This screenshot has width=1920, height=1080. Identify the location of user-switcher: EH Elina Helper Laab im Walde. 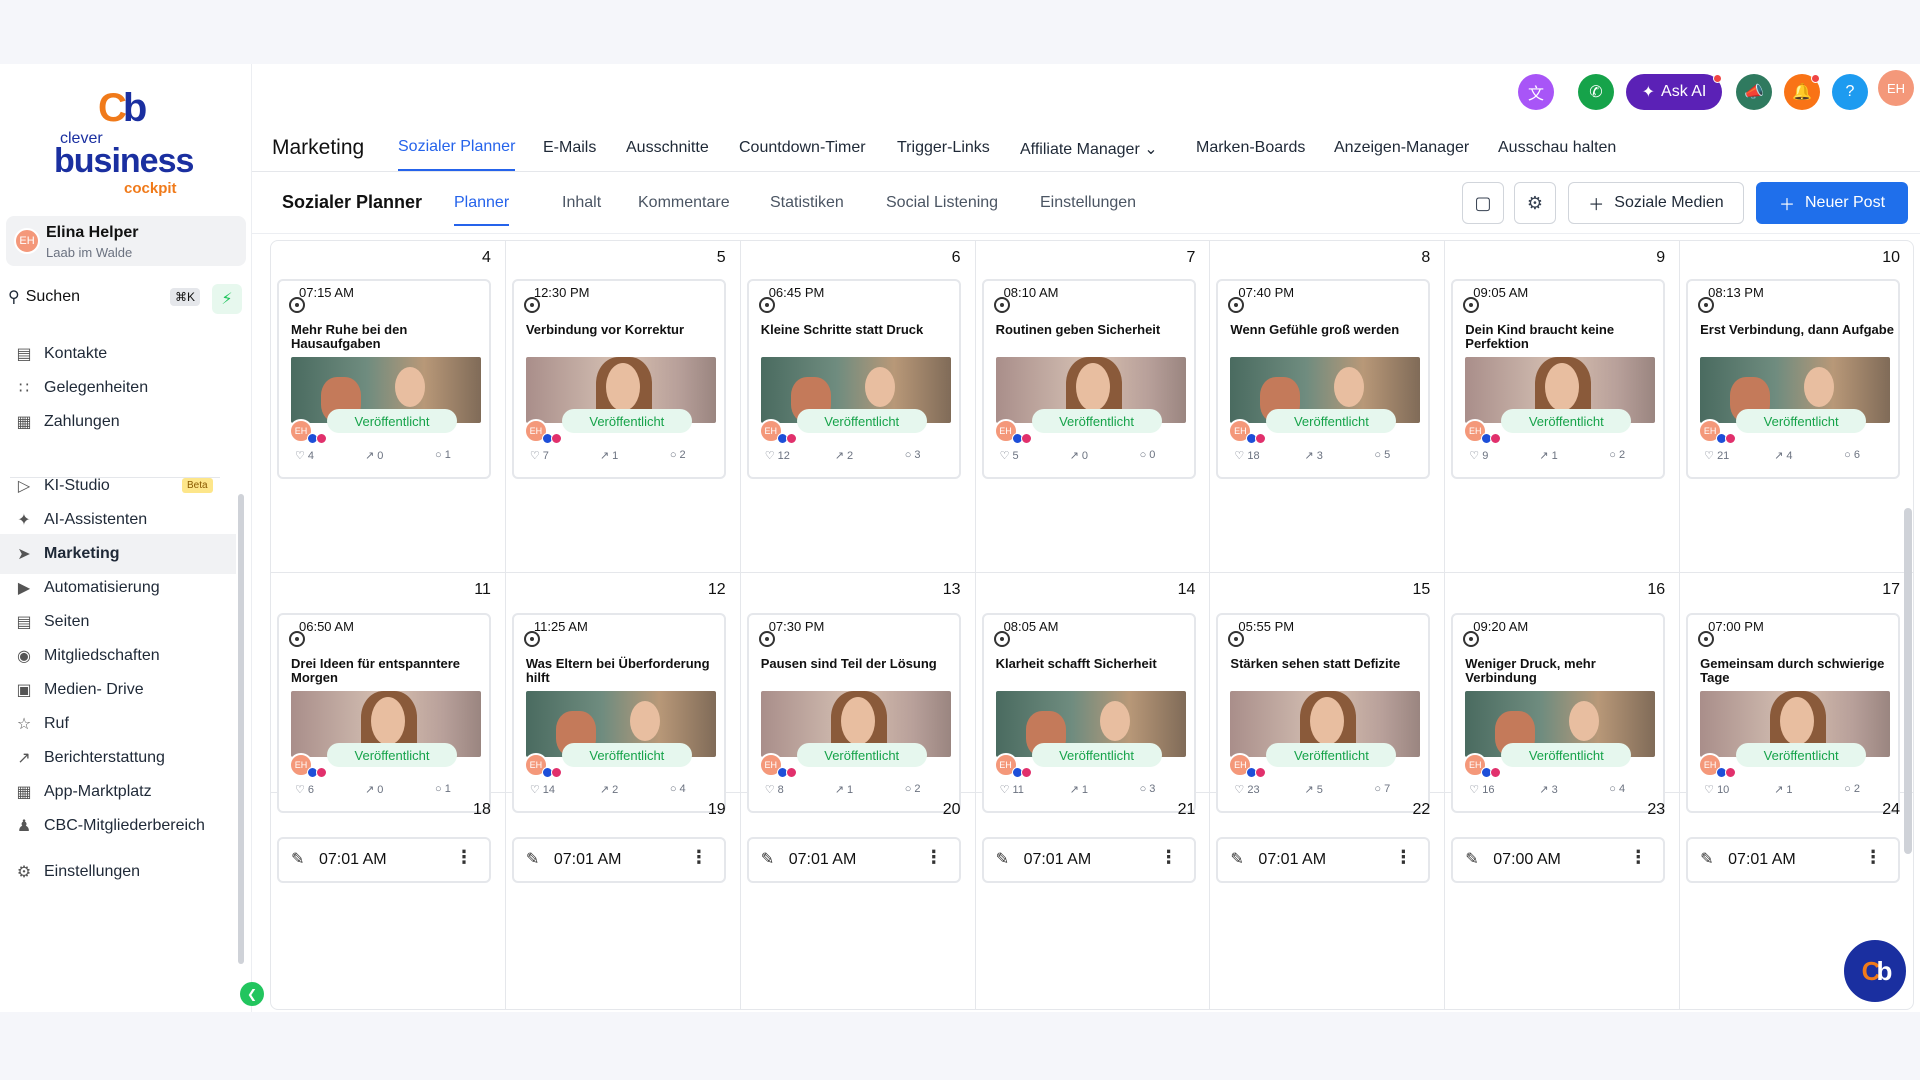
(126, 241).